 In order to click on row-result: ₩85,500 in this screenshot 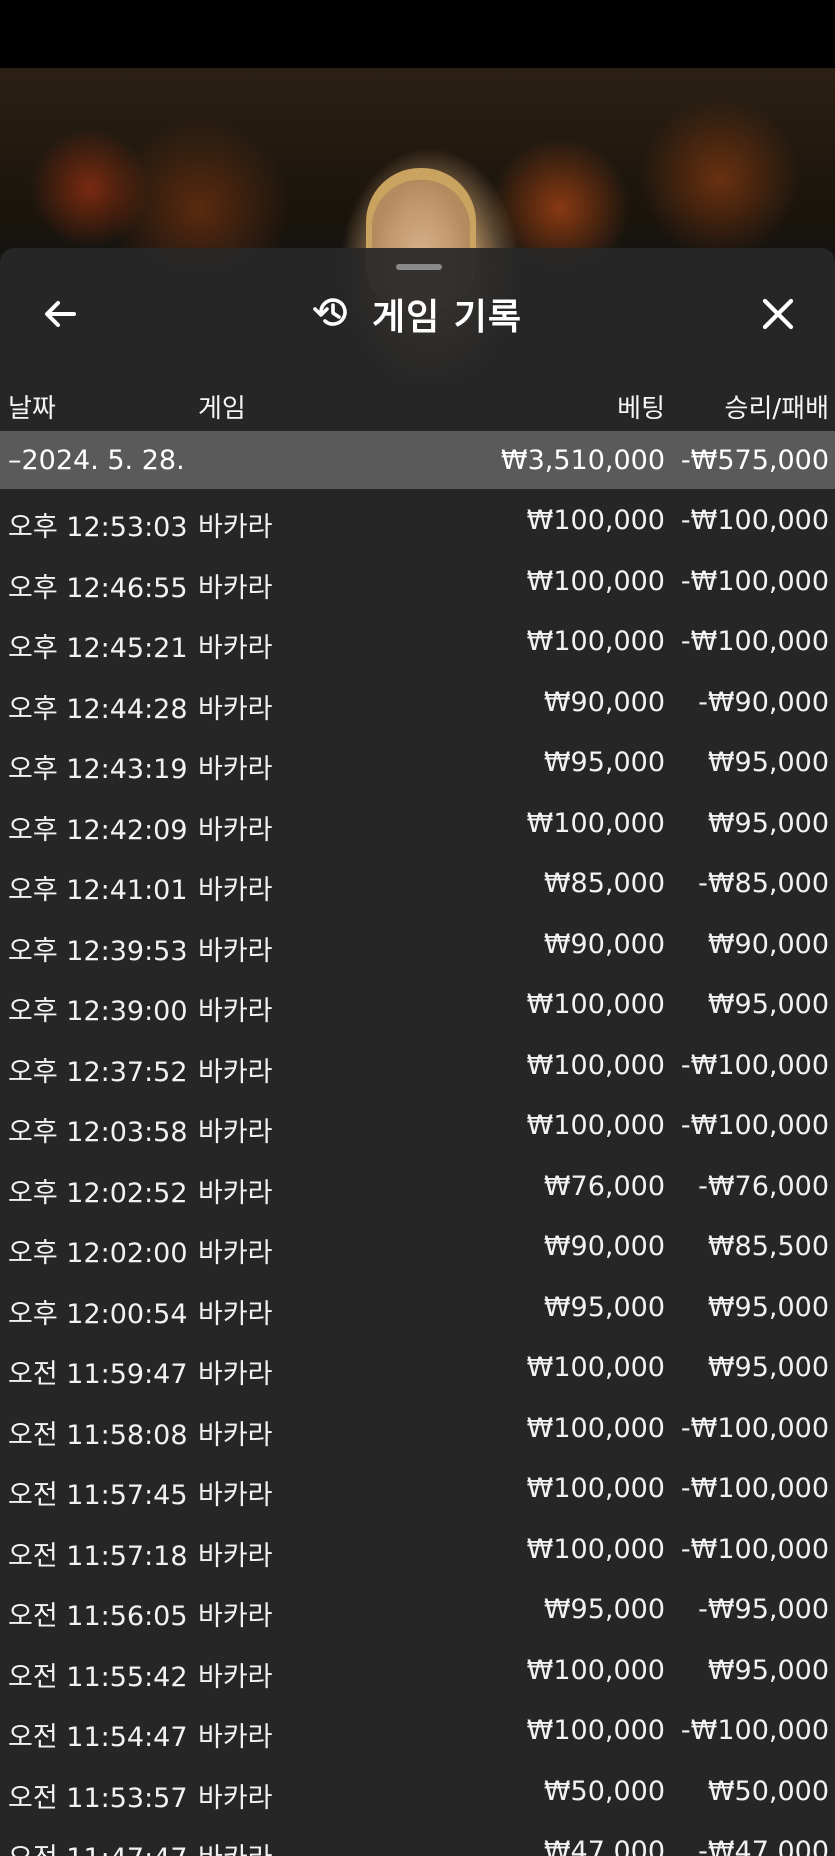, I will do `click(768, 1246)`.